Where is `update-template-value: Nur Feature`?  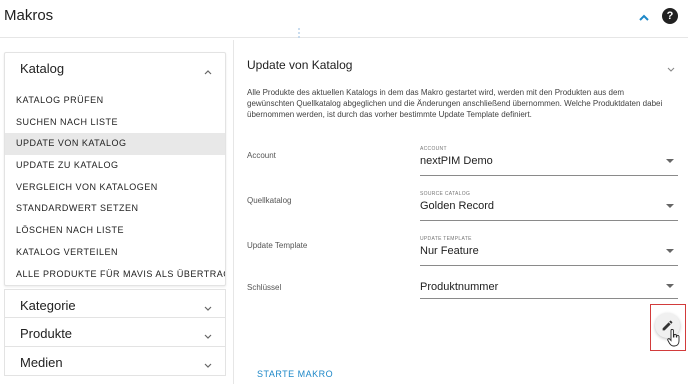
update-template-value: Nur Feature is located at coordinates (449, 251).